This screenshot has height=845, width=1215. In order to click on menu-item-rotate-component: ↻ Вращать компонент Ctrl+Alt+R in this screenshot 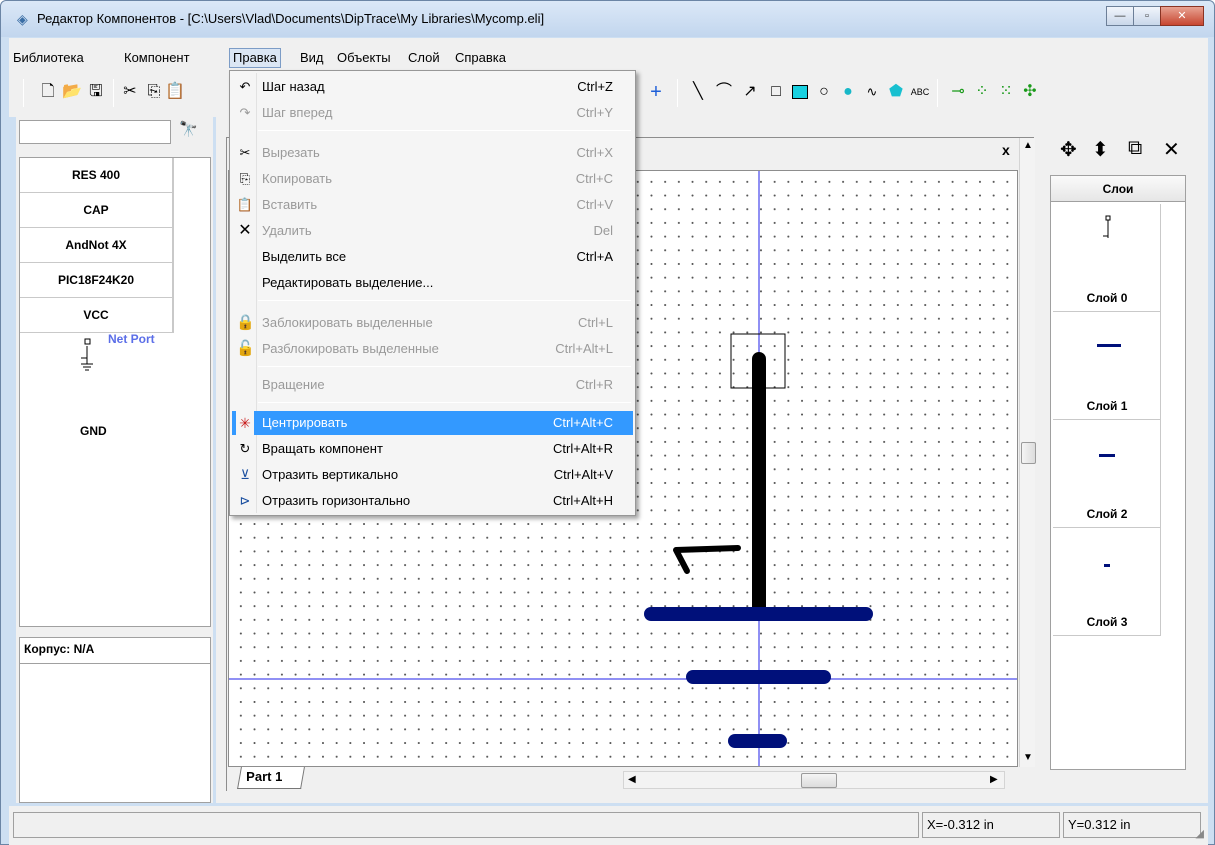, I will do `click(432, 449)`.